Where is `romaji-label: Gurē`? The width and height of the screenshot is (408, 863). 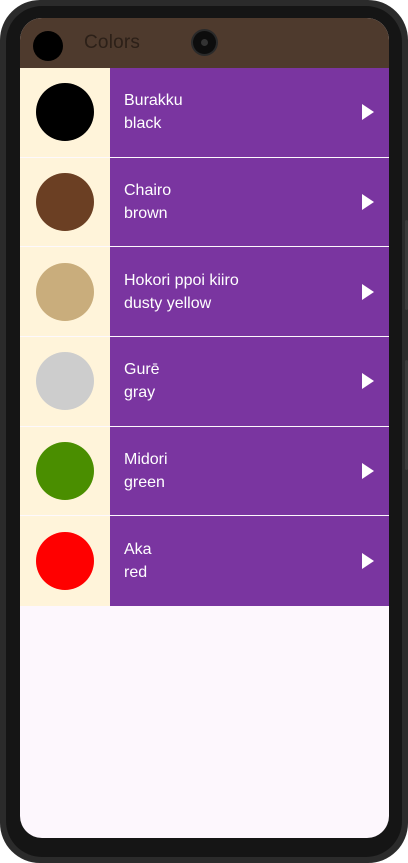 romaji-label: Gurē is located at coordinates (142, 370).